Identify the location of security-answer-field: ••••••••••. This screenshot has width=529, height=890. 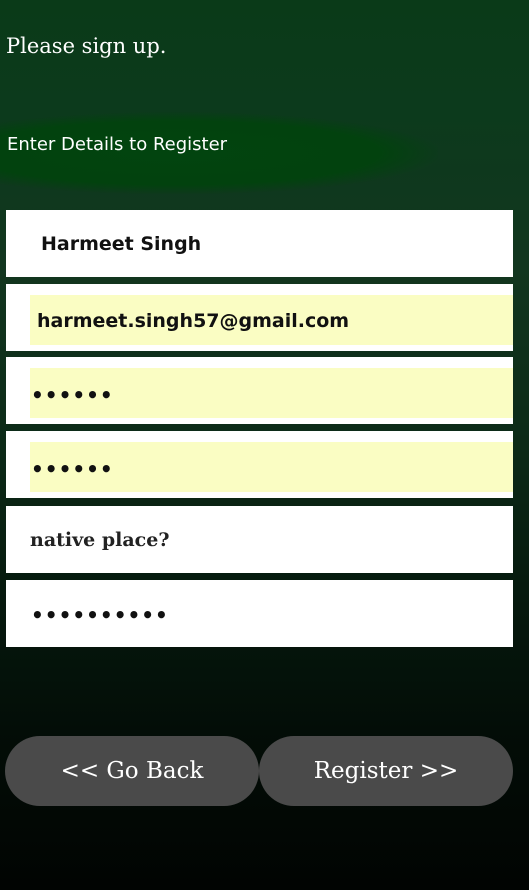
(259, 613).